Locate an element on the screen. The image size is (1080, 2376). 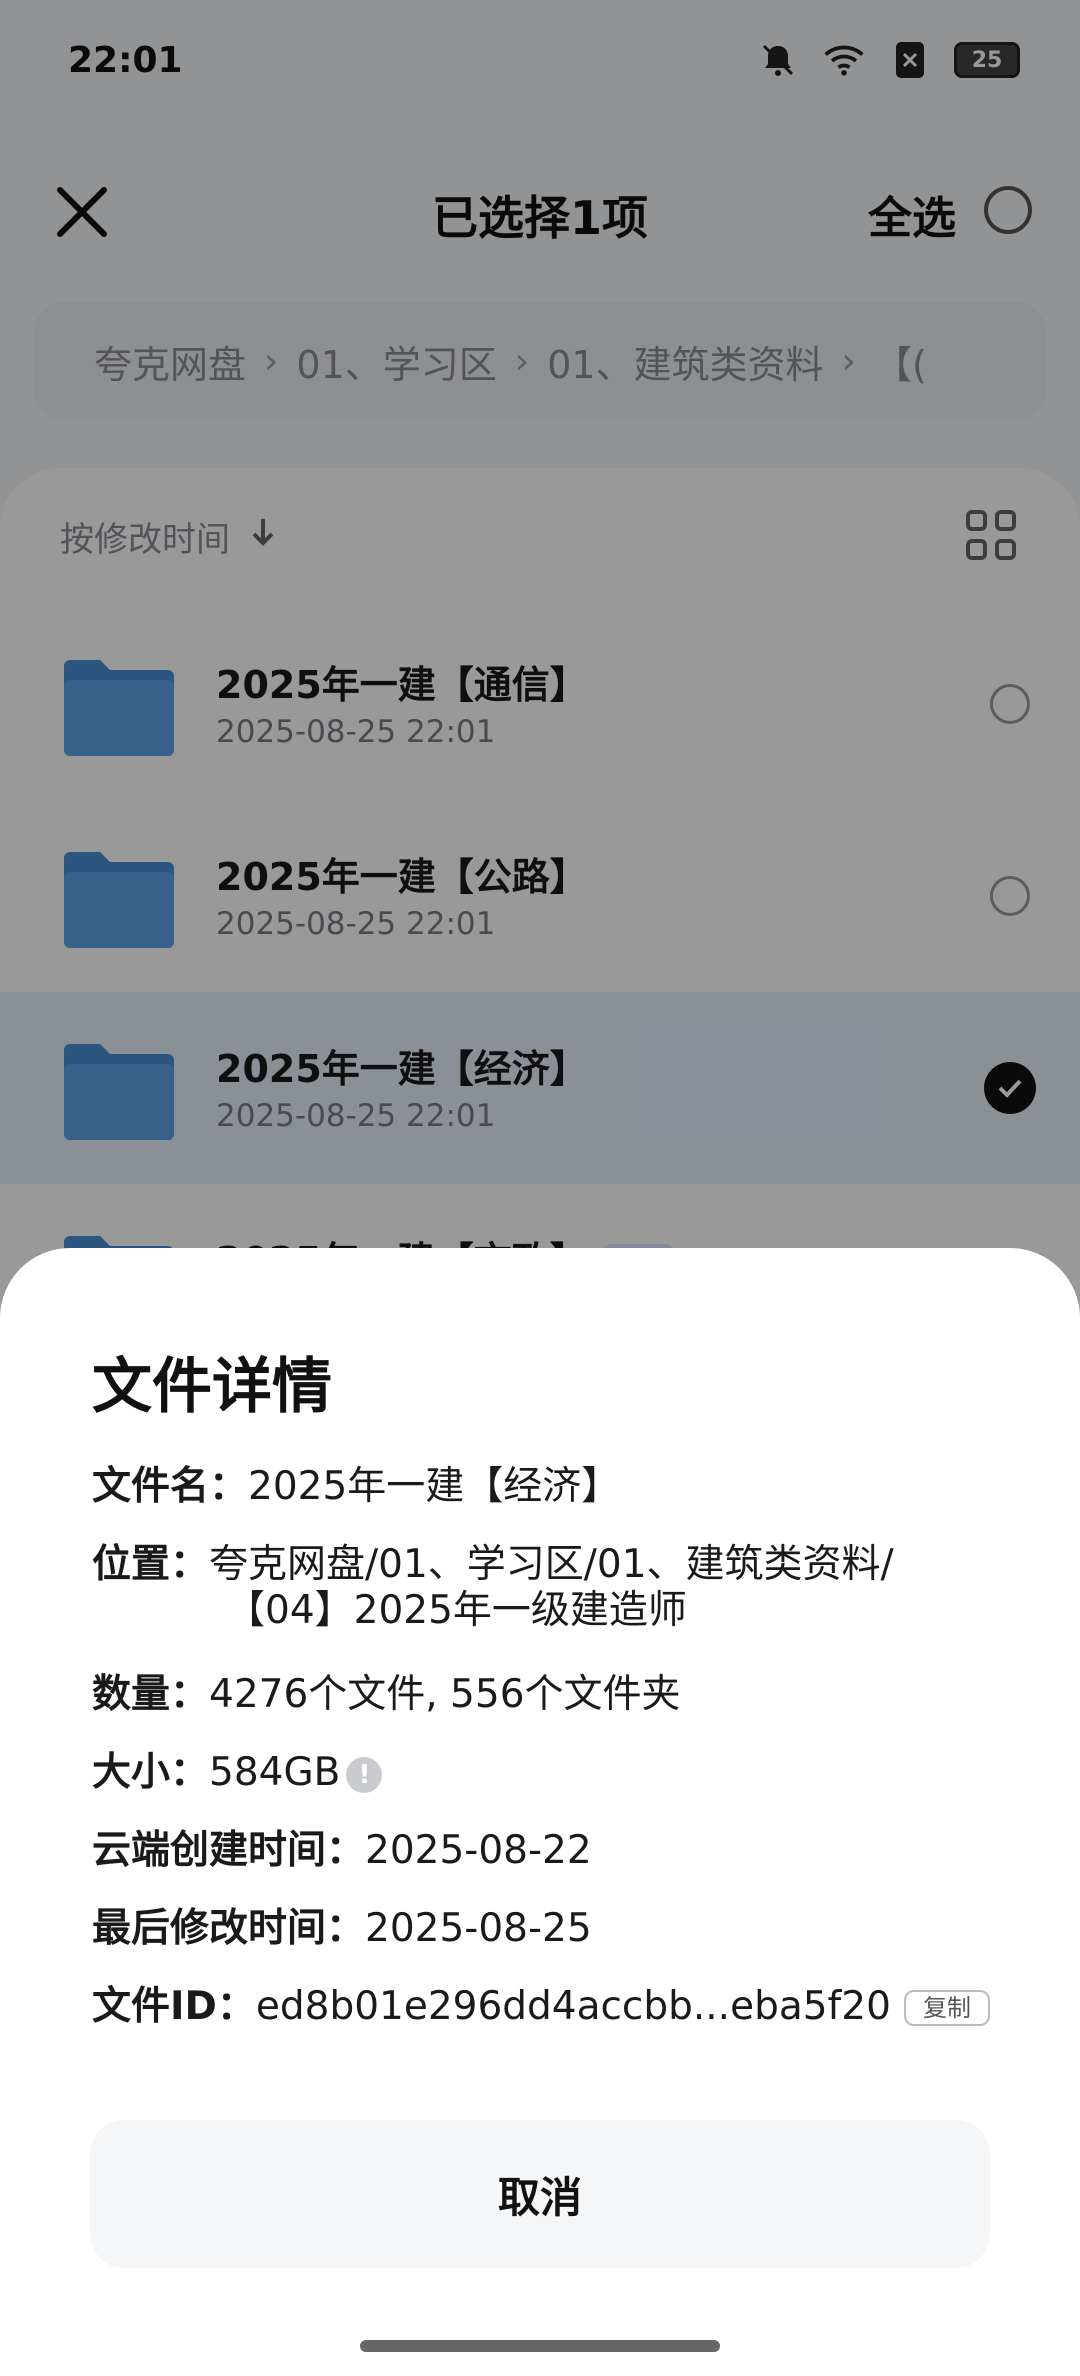
detail-label: 云端创建时间： is located at coordinates (229, 1850).